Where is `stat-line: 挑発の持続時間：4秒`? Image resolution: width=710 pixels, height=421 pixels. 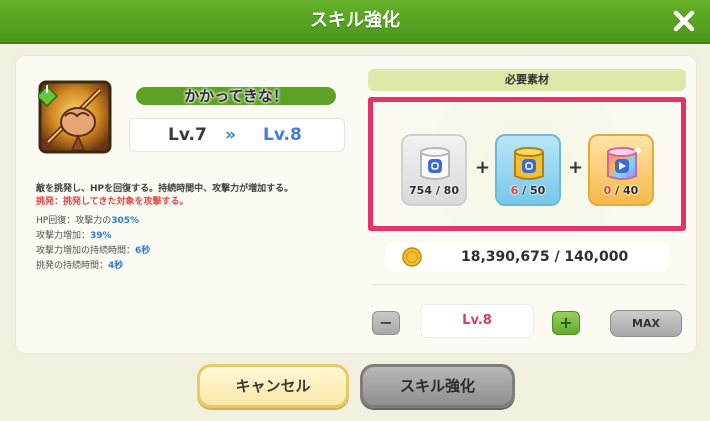 stat-line: 挑発の持続時間：4秒 is located at coordinates (79, 264).